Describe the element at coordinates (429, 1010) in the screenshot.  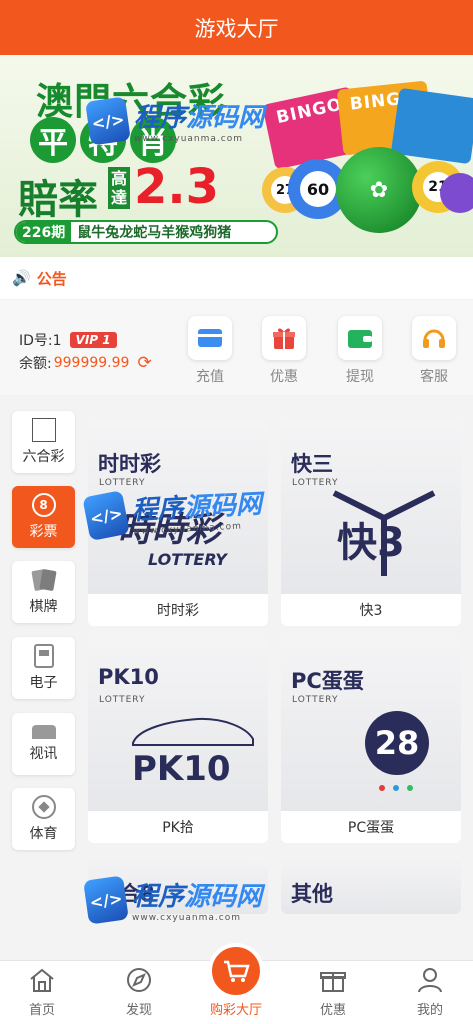
I see `nav-label: 我的` at that location.